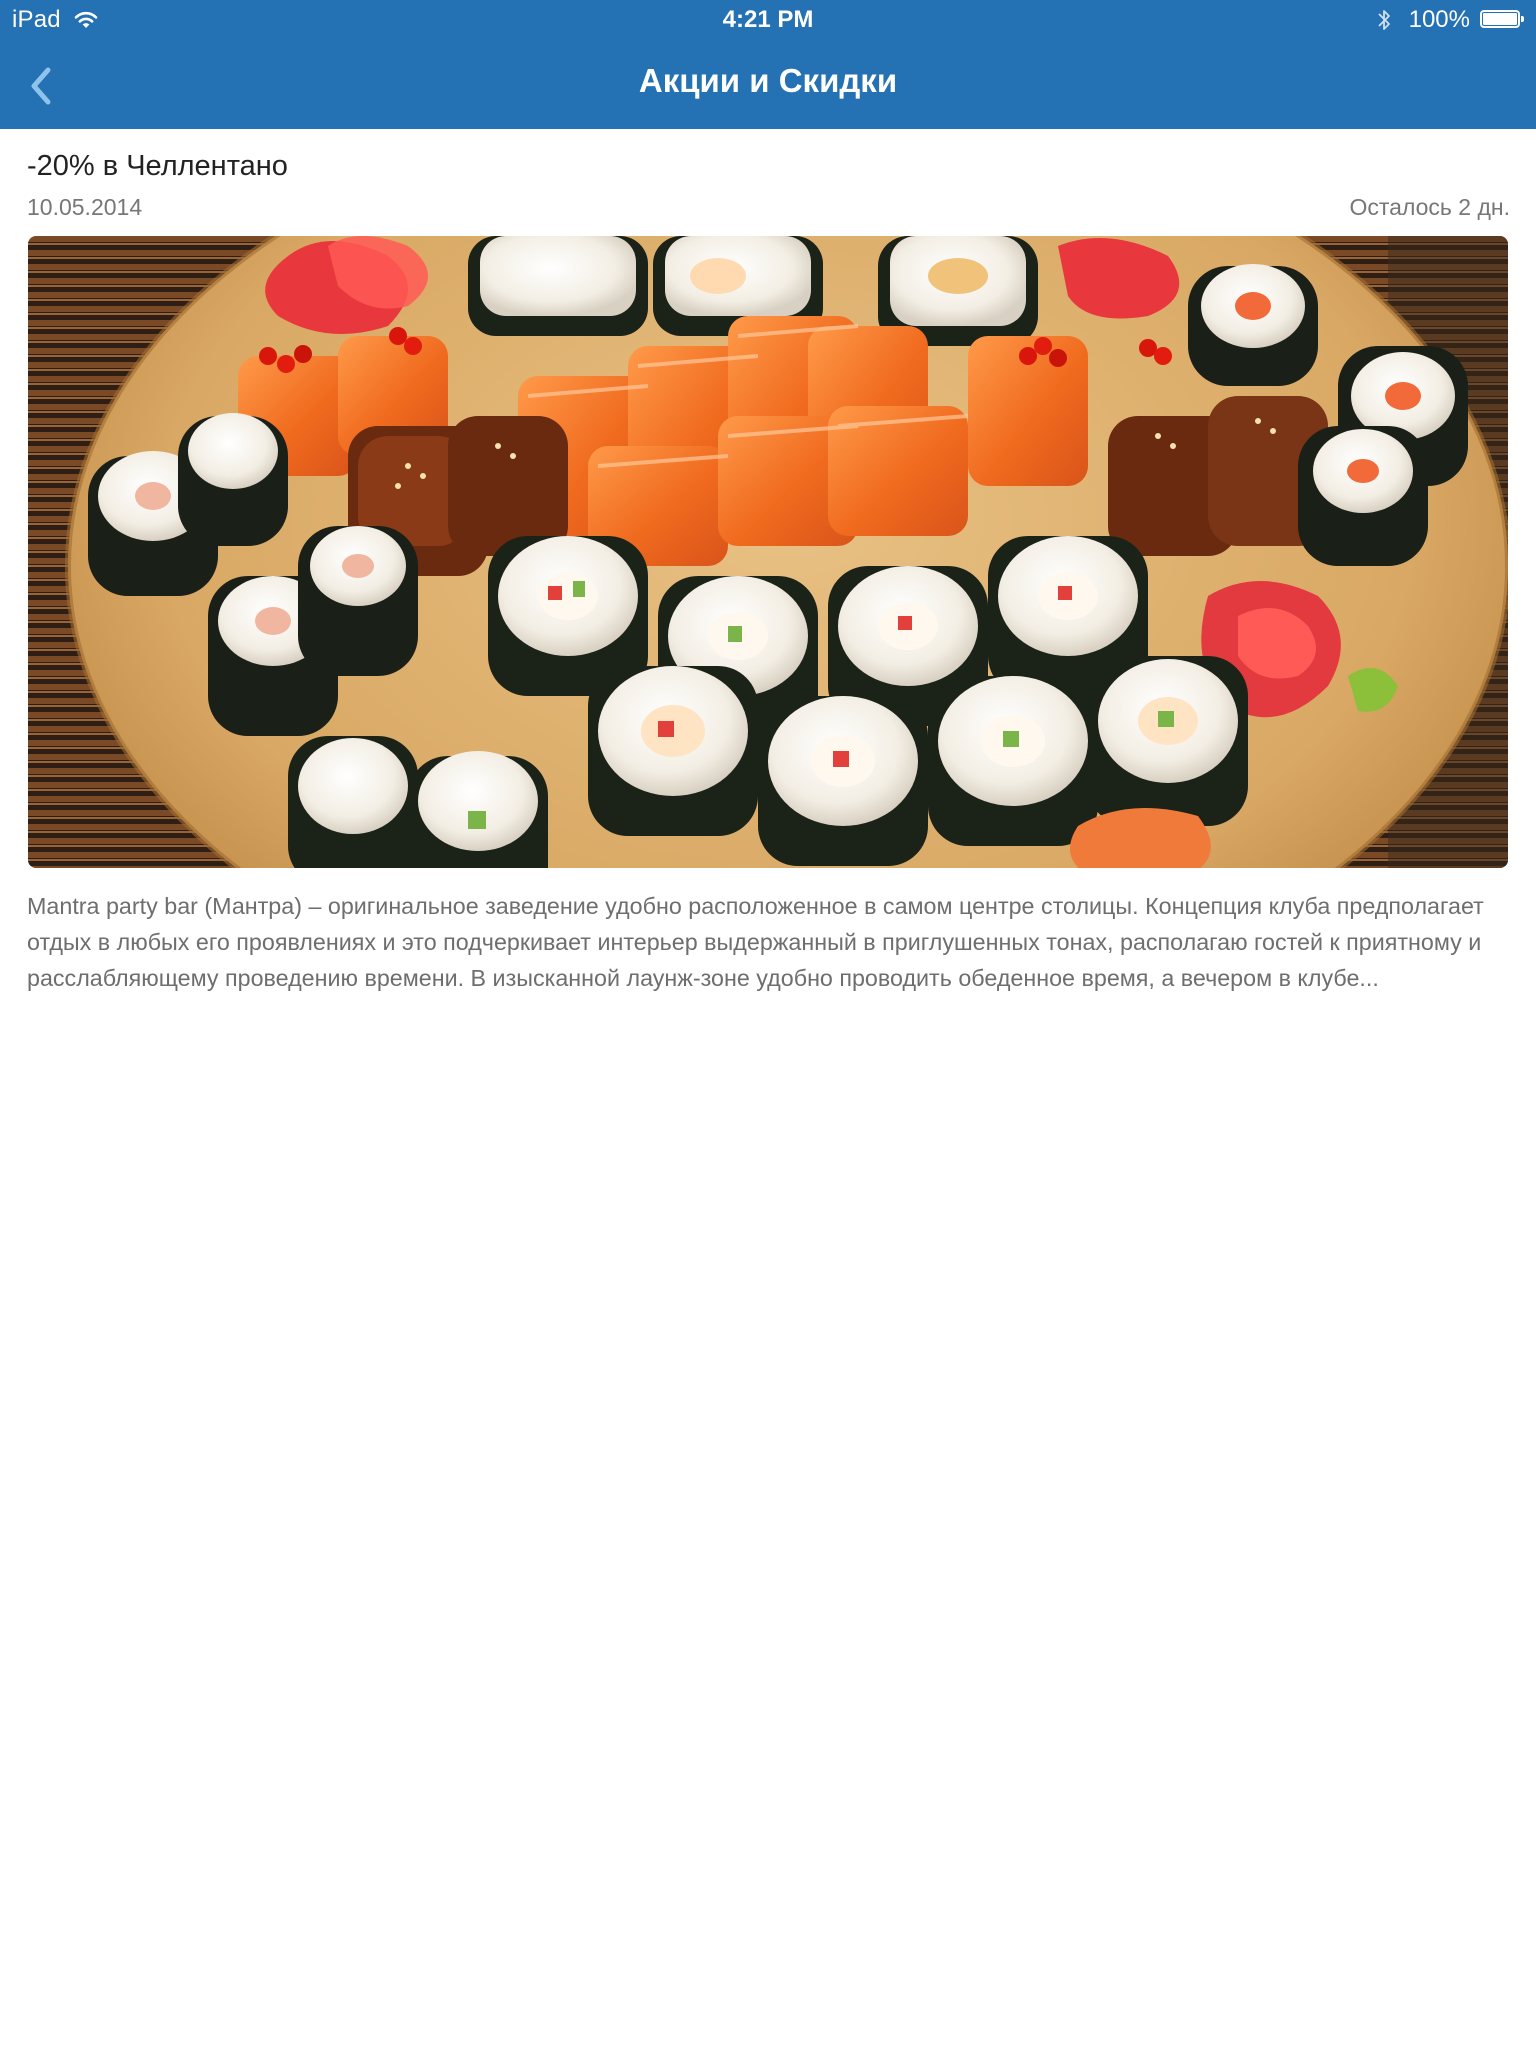 This screenshot has height=2048, width=1536. I want to click on status-bar: iPad 4:21 PM 100%, so click(768, 20).